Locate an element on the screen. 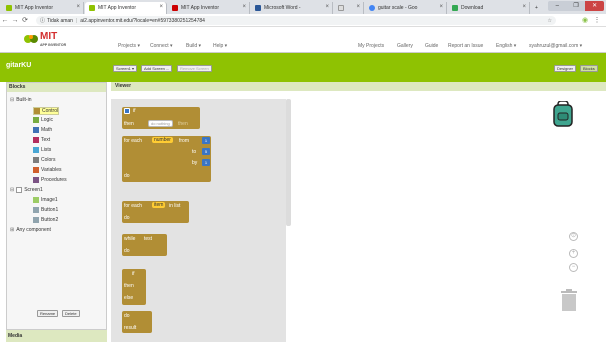 The width and height of the screenshot is (606, 342). drawer-variables: Variables is located at coordinates (47, 170).